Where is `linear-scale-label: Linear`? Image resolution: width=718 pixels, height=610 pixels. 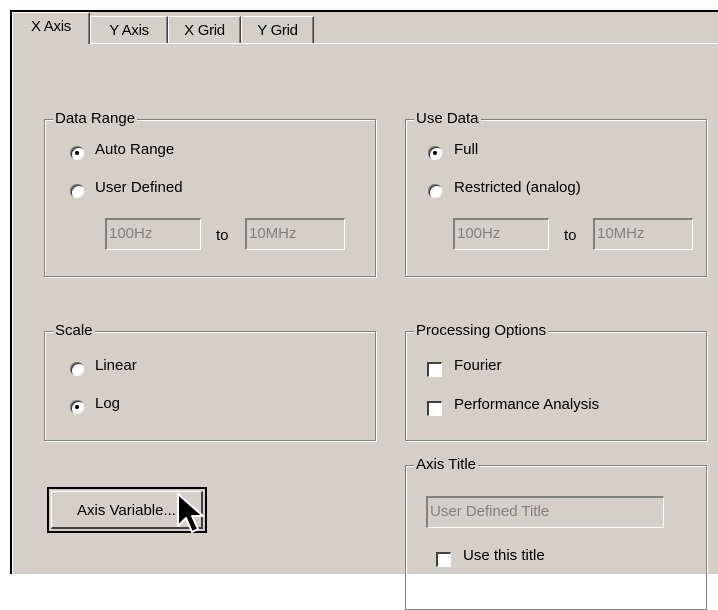
linear-scale-label: Linear is located at coordinates (116, 365).